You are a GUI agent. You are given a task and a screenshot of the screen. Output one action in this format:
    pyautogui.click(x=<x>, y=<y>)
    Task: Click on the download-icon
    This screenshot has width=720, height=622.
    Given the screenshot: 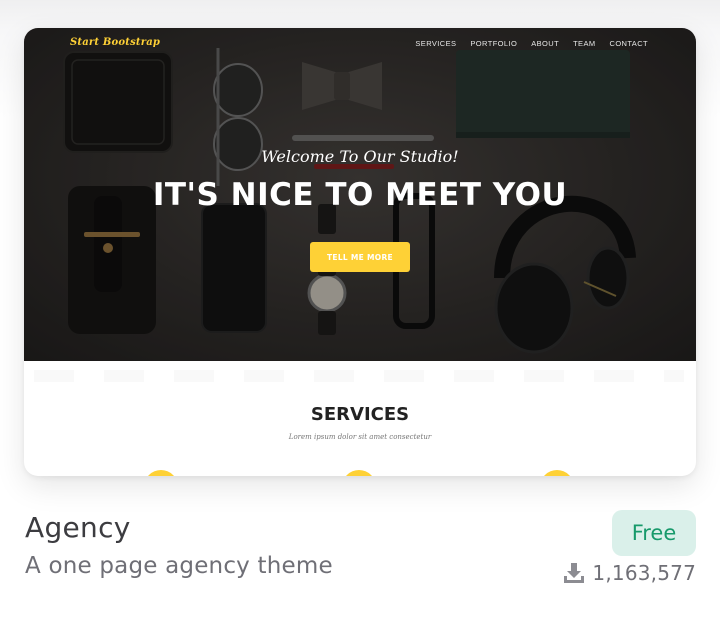 What is the action you would take?
    pyautogui.click(x=574, y=573)
    